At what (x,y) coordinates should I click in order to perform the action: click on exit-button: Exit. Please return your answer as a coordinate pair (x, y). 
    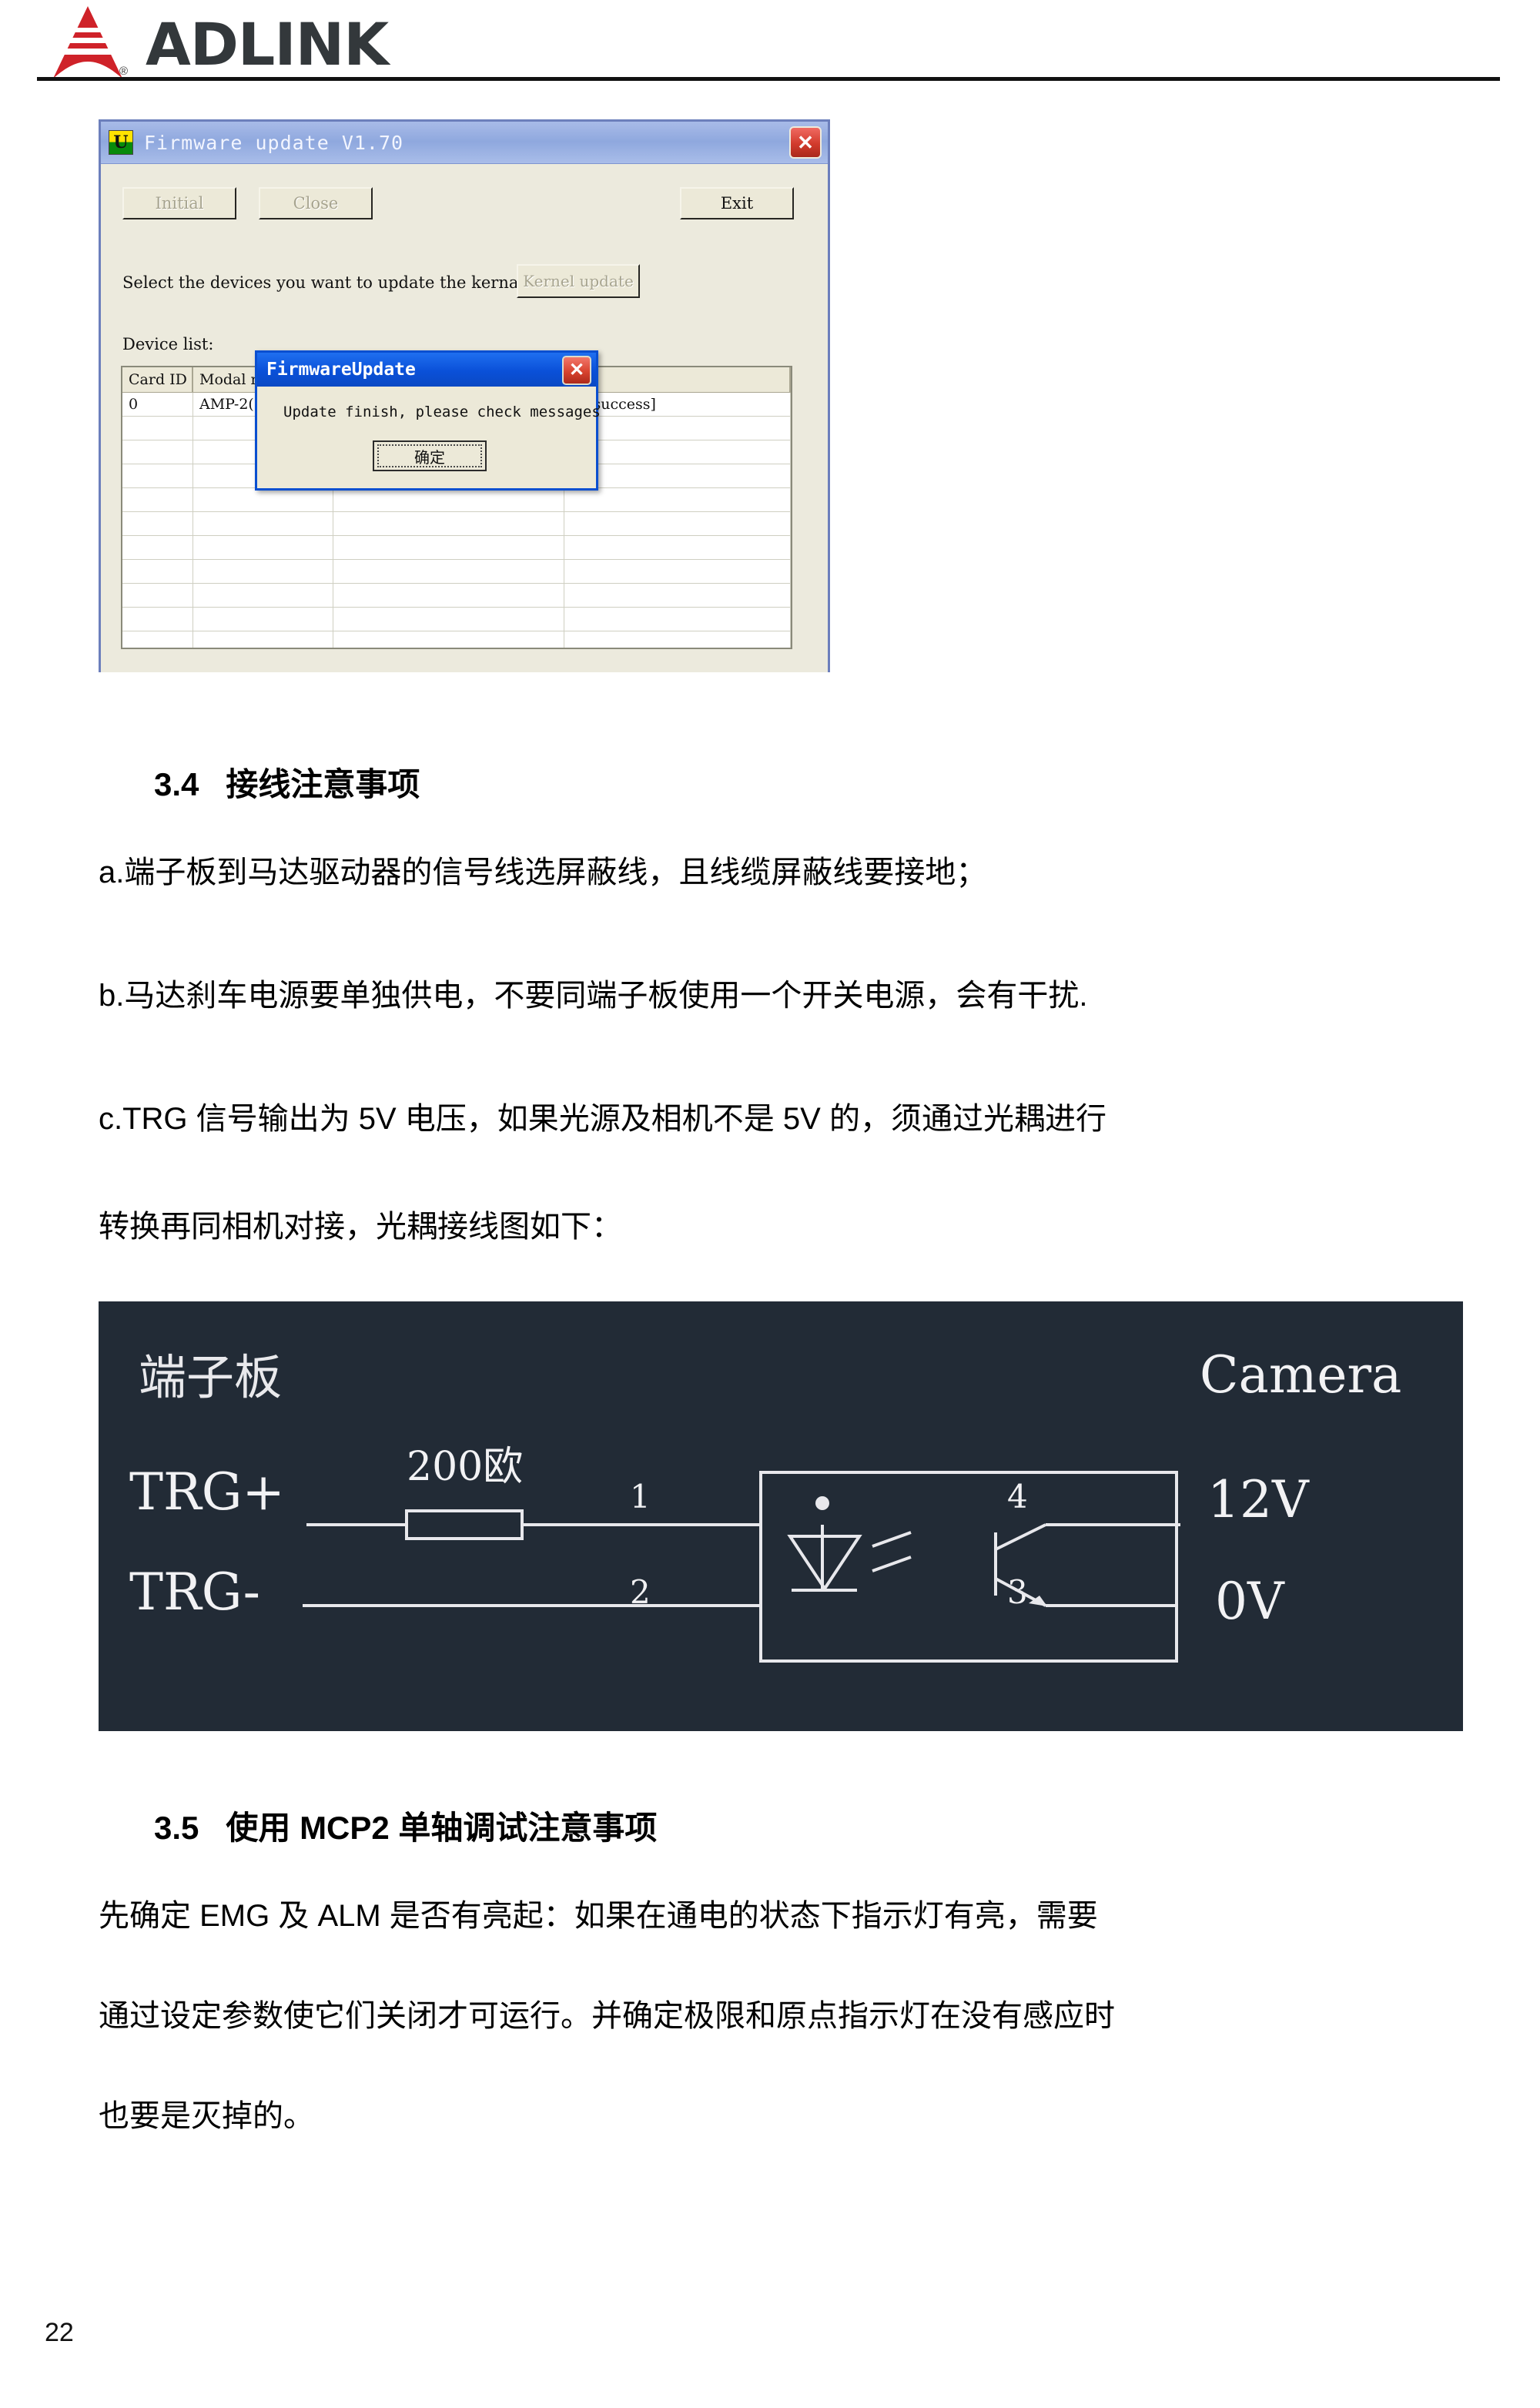
    Looking at the image, I should click on (737, 203).